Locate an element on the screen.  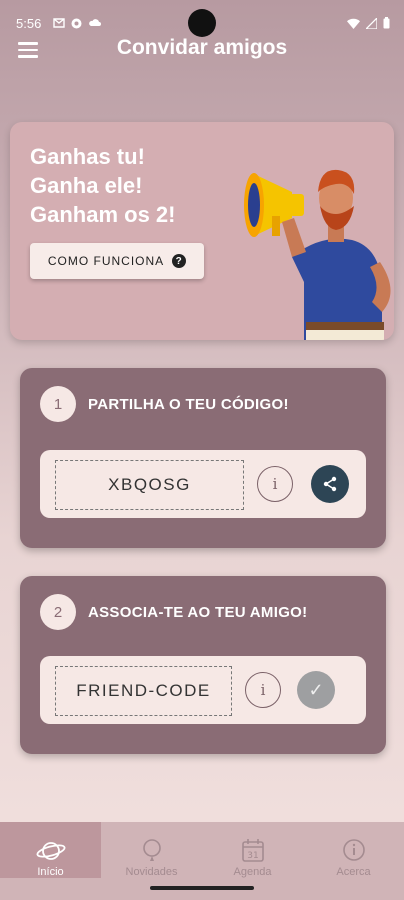
check-icon: ✓ is located at coordinates (316, 689).